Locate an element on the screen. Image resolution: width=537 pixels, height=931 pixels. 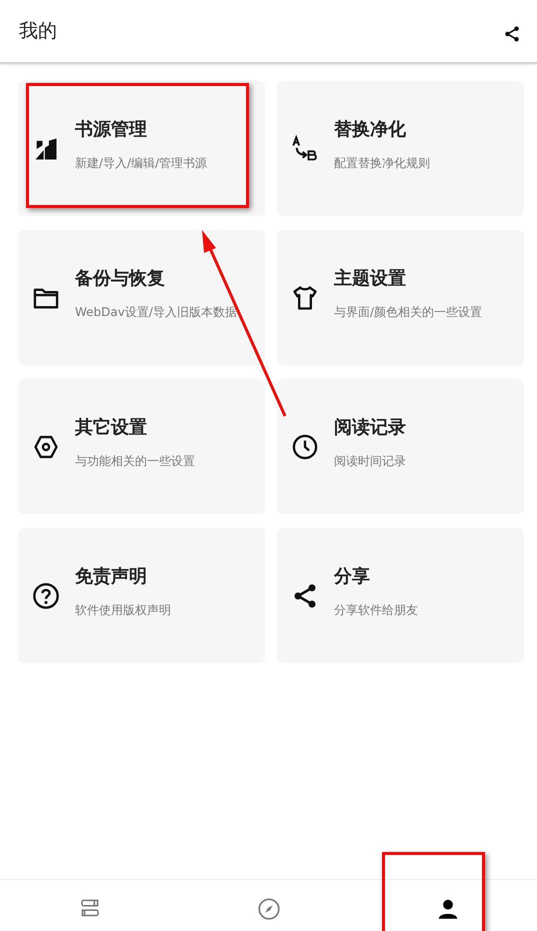
menu-card: 免责声明 软件使用版权声明 is located at coordinates (141, 595).